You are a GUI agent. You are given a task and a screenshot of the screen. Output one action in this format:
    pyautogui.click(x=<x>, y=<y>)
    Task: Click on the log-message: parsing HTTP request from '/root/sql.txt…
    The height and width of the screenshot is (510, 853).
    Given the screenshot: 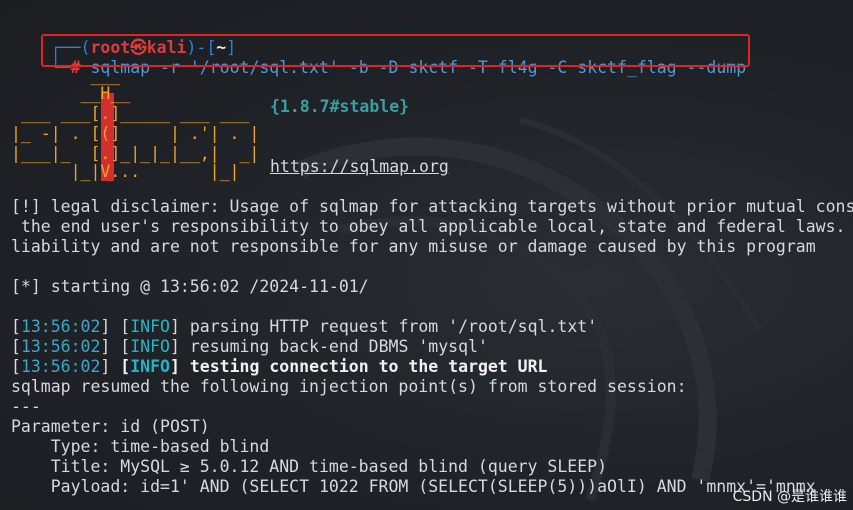 What is the action you would take?
    pyautogui.click(x=393, y=326)
    